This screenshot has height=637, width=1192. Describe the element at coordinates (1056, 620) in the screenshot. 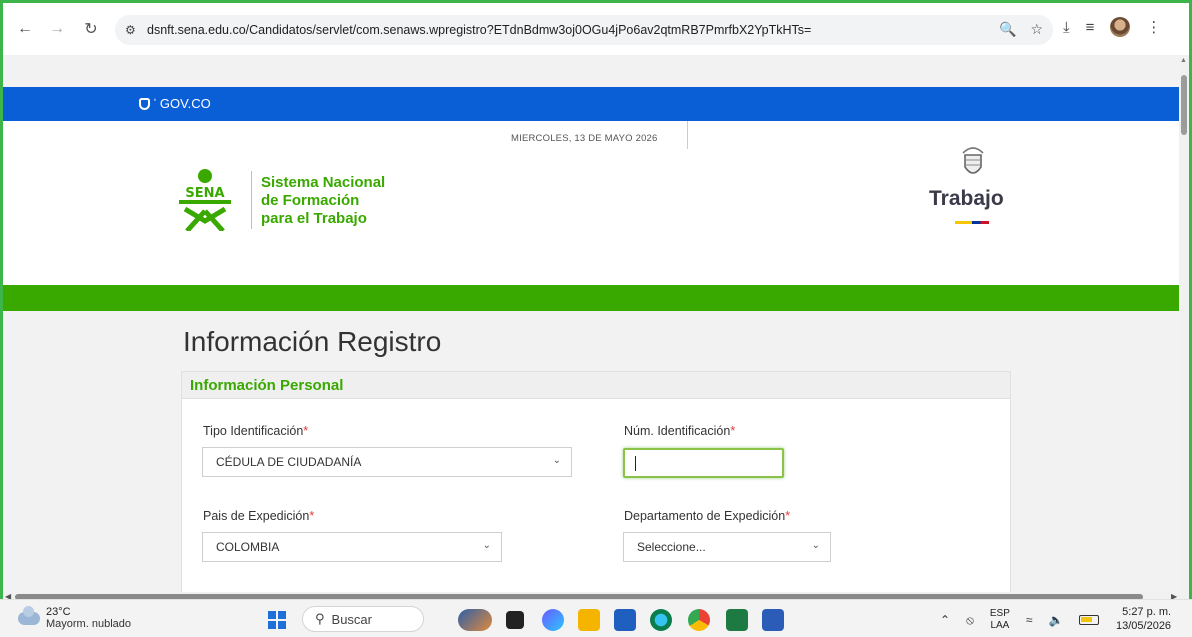

I see `volume-icon: 🔈` at that location.